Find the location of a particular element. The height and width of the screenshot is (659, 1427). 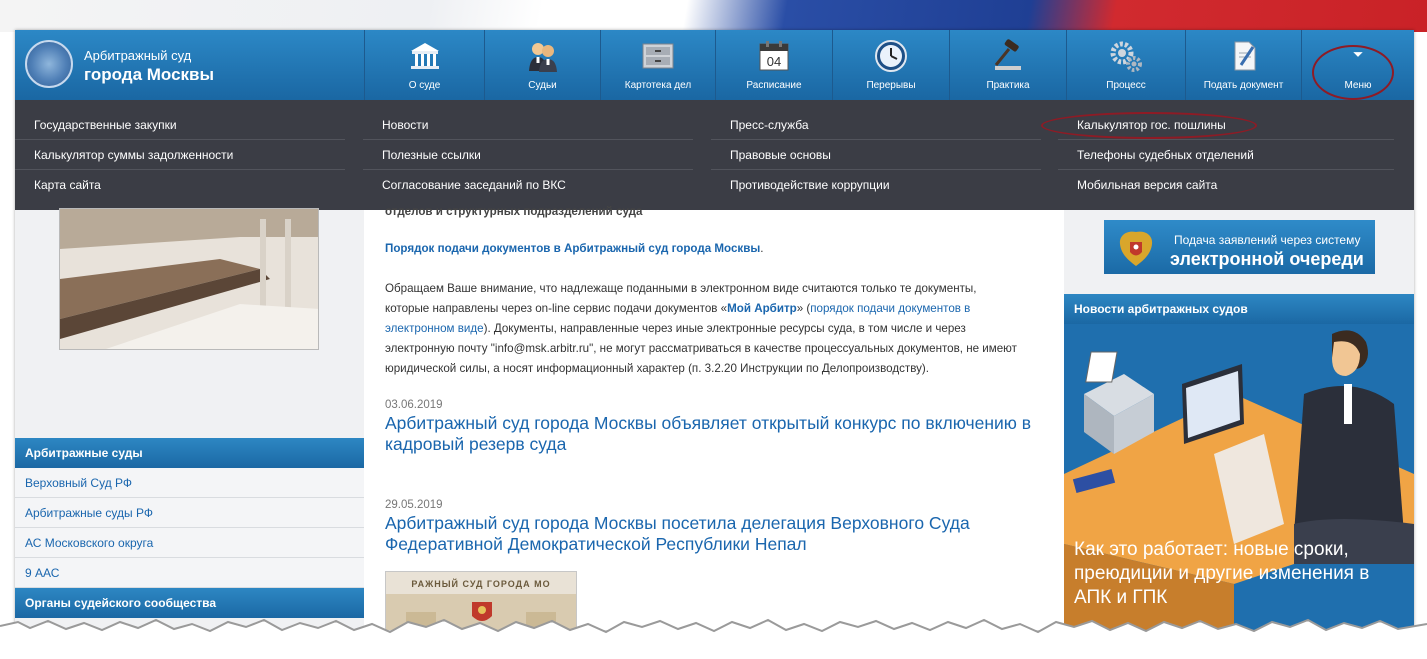

menu-item-fee-calculator: Калькулятор гос. пошлины is located at coordinates (1226, 125).